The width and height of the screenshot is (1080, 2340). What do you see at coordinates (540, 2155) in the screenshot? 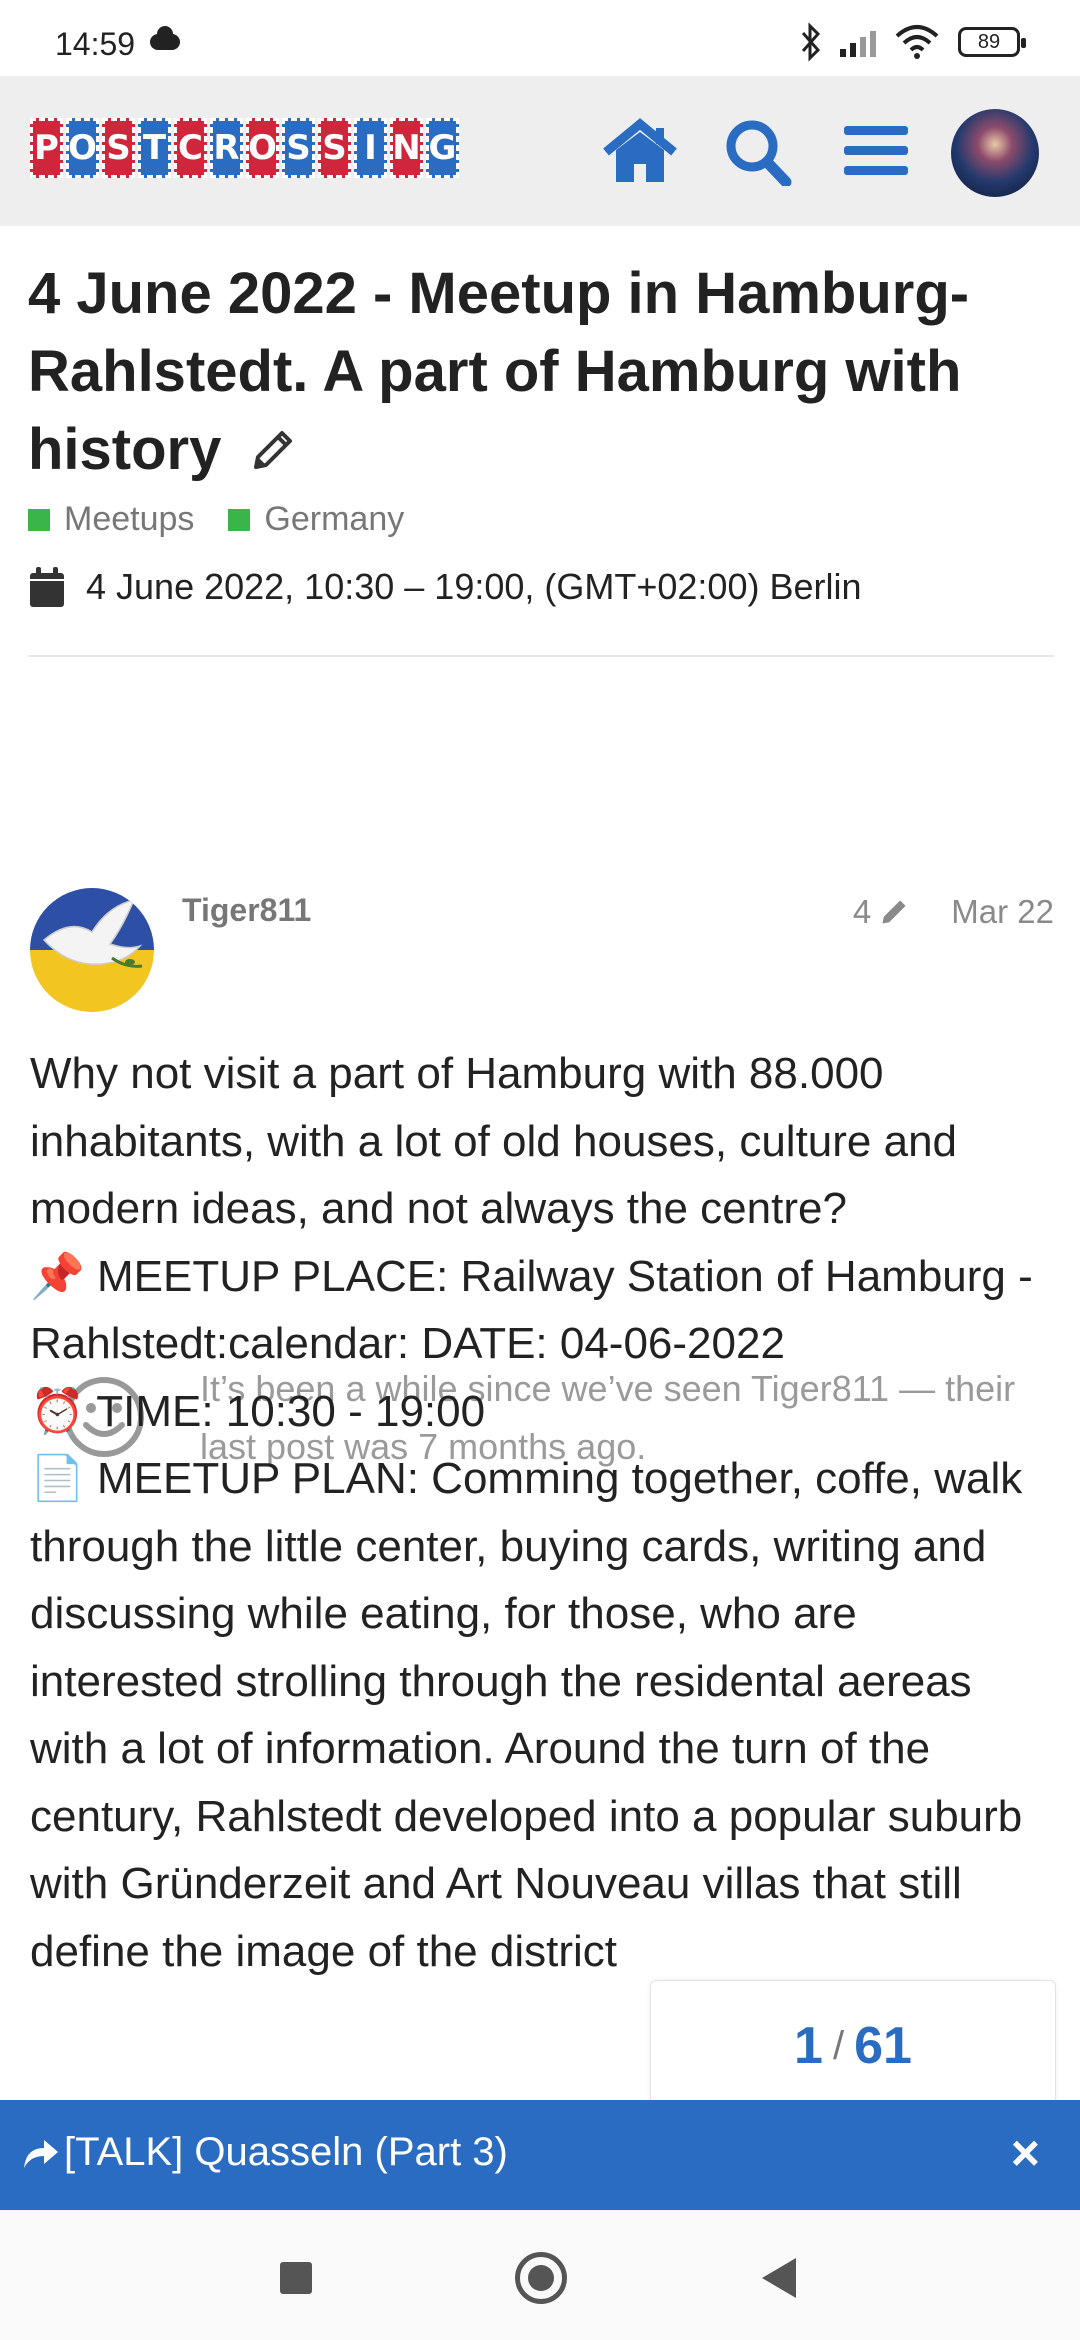
I see `suggested-topic-bar: [TALK] Quasseln (Part 3) ×` at bounding box center [540, 2155].